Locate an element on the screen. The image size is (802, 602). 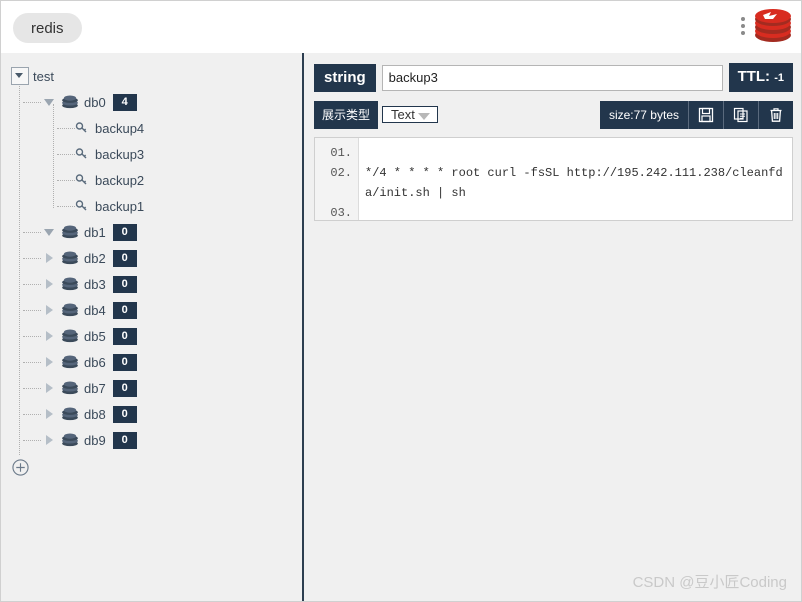
ttl-label: TTL: is located at coordinates (754, 76).